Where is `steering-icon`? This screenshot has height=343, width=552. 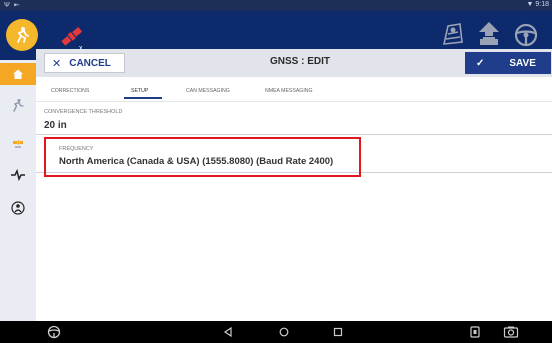
steering-icon is located at coordinates (526, 35).